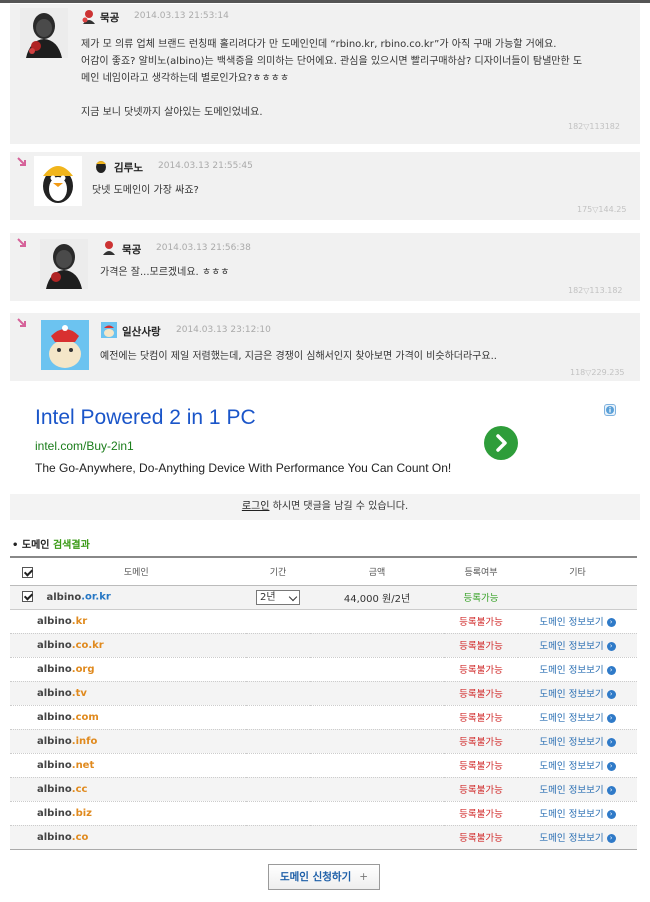 The height and width of the screenshot is (902, 650). Describe the element at coordinates (27, 597) in the screenshot. I see `domain-checkbox` at that location.